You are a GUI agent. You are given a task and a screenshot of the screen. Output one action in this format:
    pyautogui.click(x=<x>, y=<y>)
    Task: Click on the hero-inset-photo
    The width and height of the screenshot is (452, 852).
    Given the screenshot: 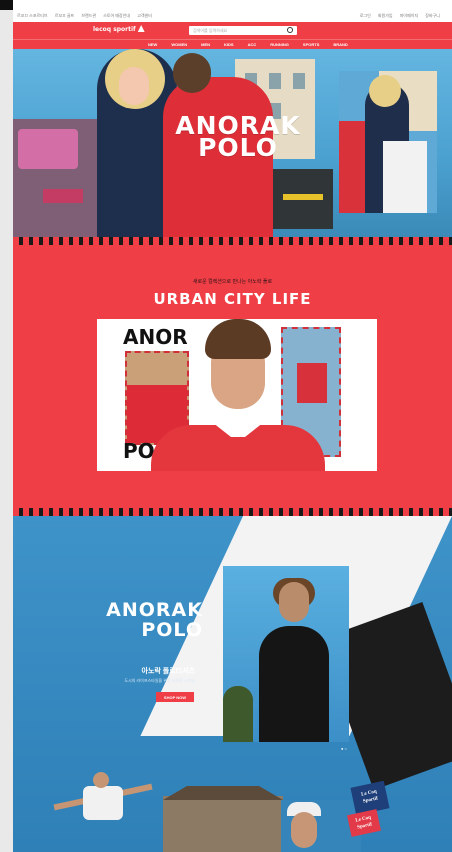 What is the action you would take?
    pyautogui.click(x=388, y=142)
    